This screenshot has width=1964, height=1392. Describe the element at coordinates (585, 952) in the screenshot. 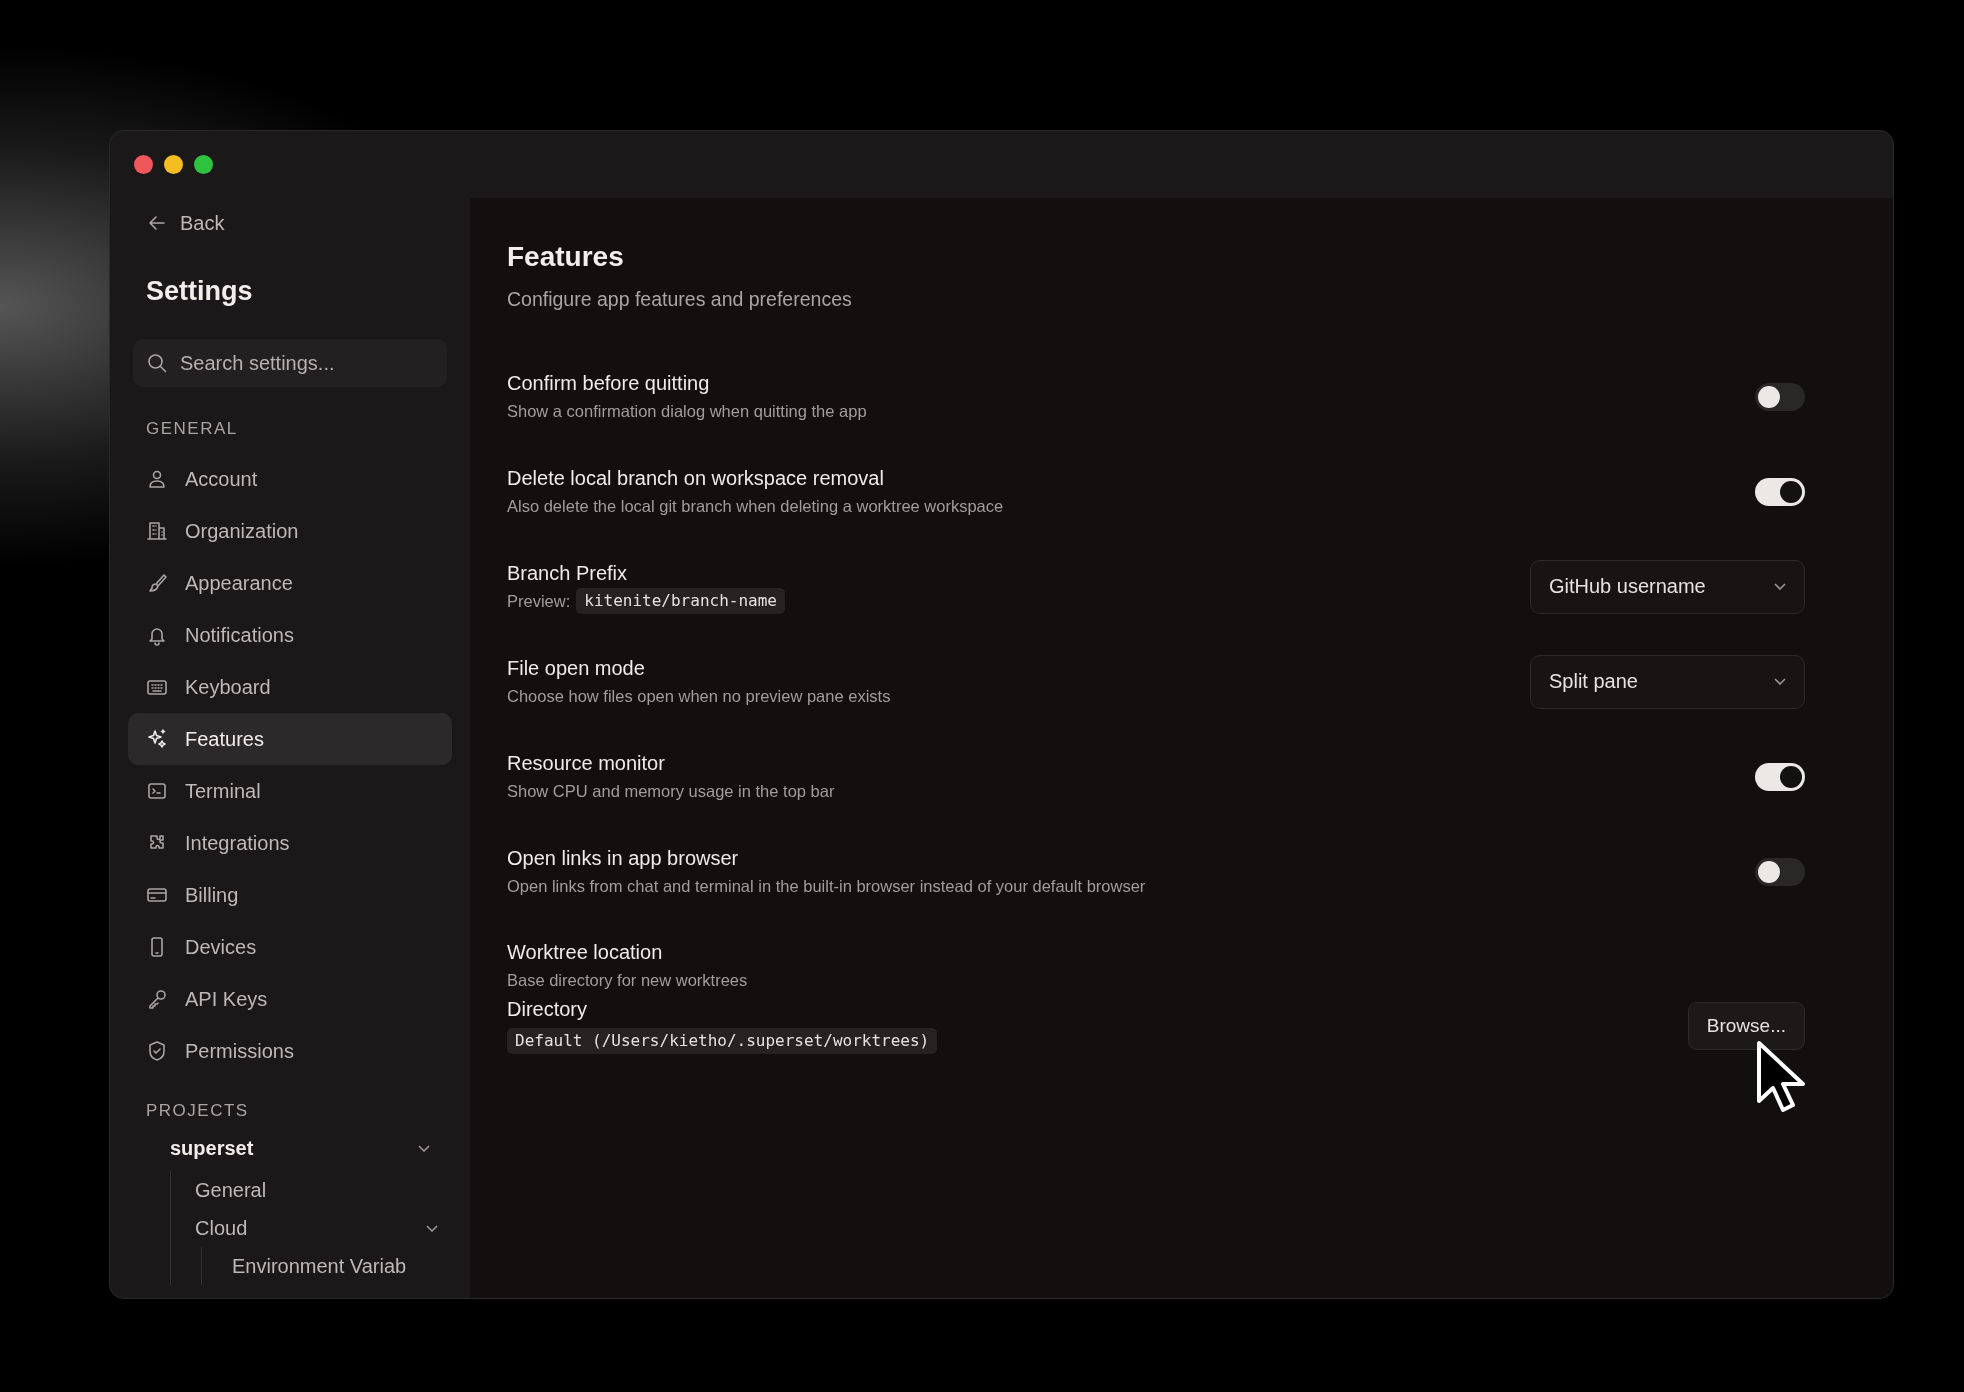

I see `setting-title: Worktree location` at that location.